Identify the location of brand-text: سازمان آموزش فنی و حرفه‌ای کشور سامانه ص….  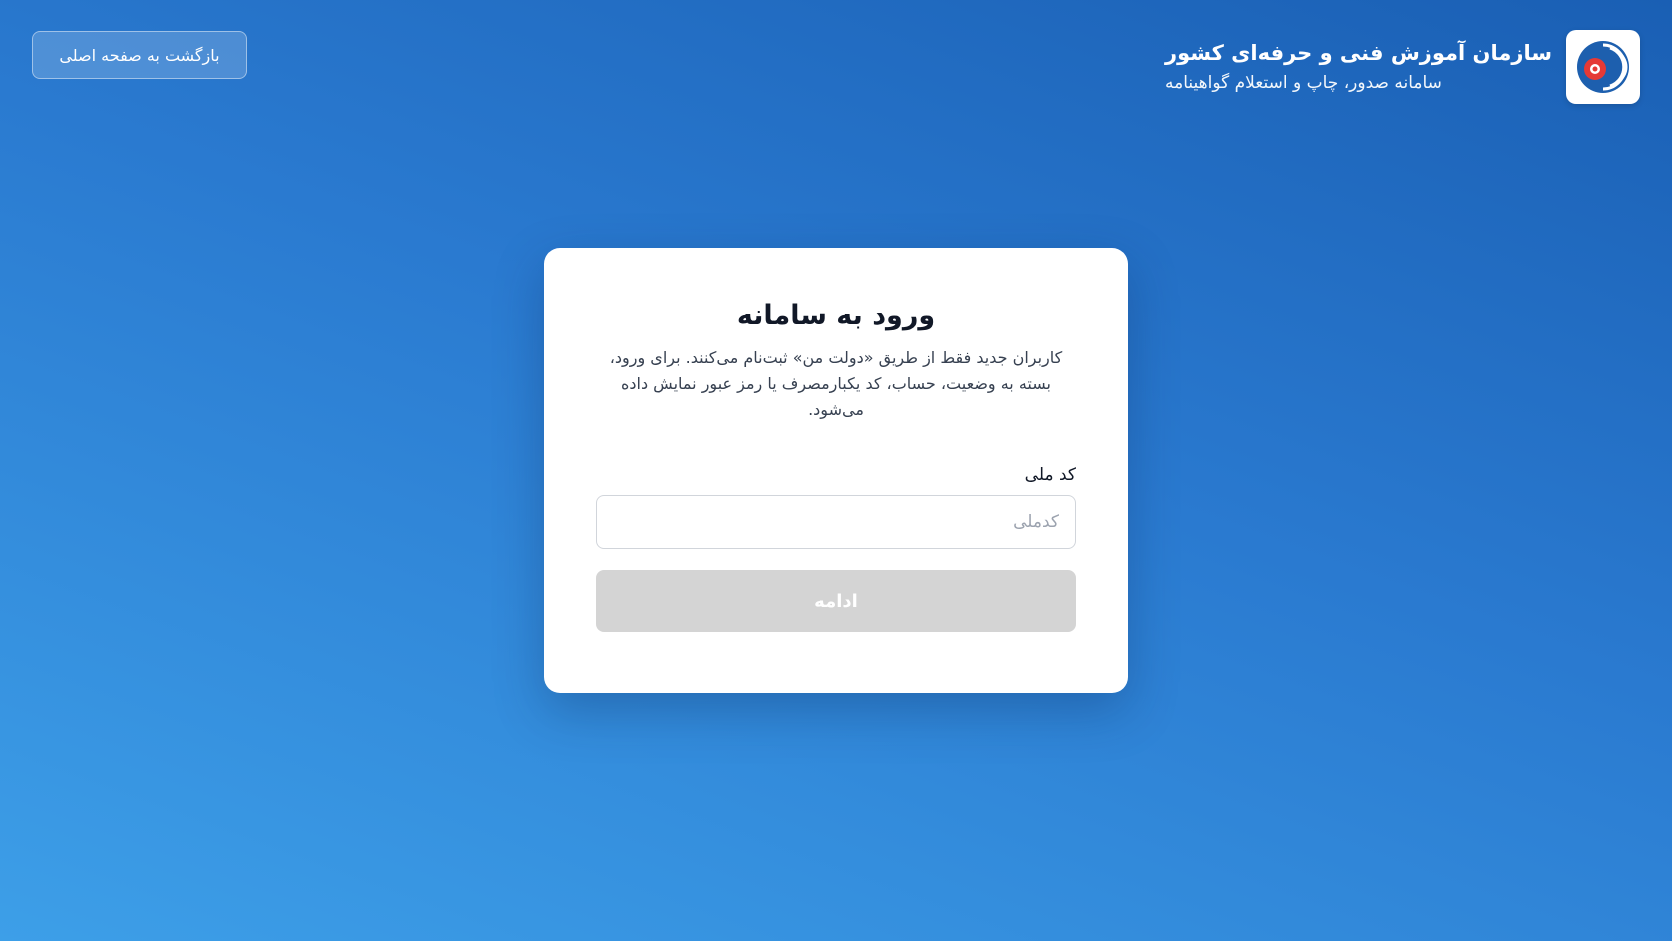
(1358, 67).